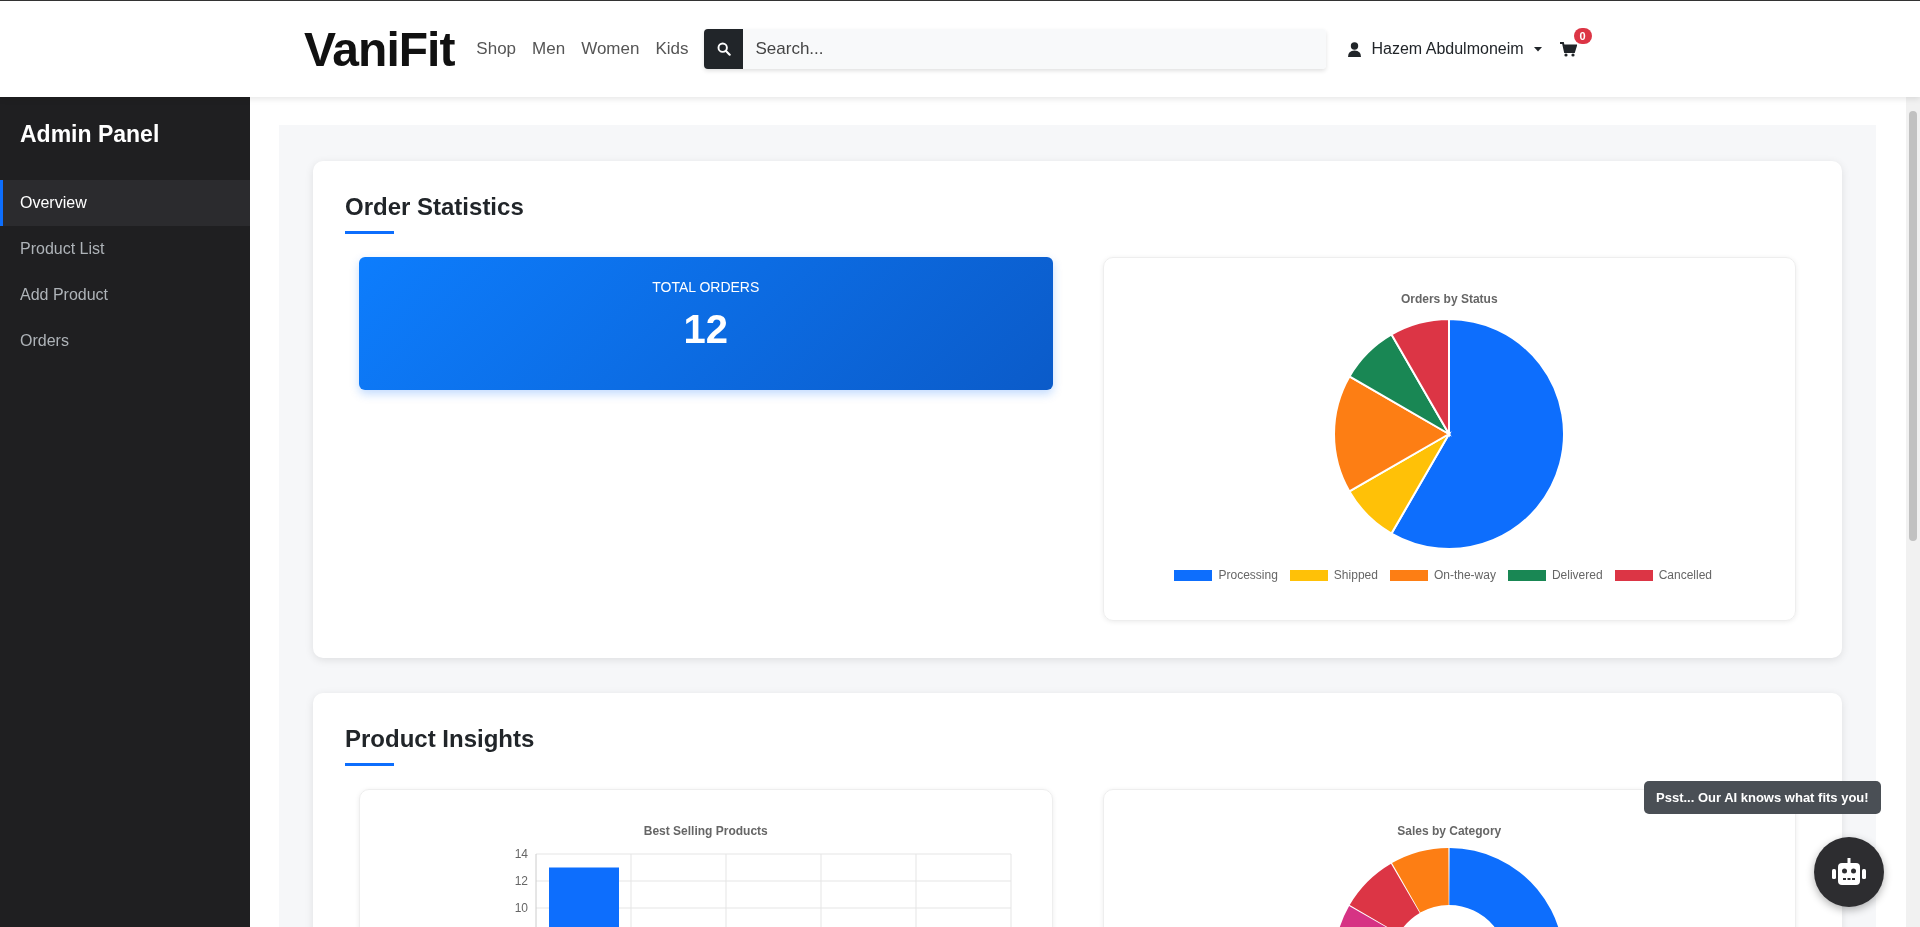 The image size is (1920, 927). What do you see at coordinates (1582, 35) in the screenshot?
I see `cart-count-badge: 0` at bounding box center [1582, 35].